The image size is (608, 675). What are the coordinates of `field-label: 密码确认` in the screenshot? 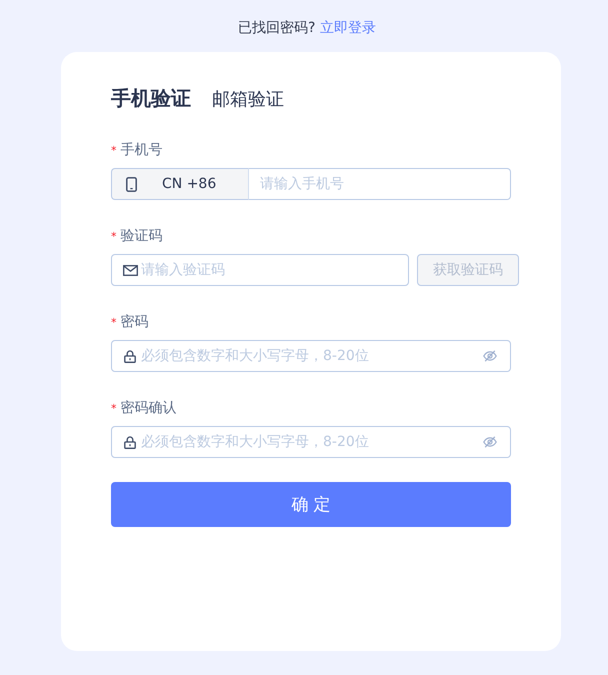 It's located at (148, 408).